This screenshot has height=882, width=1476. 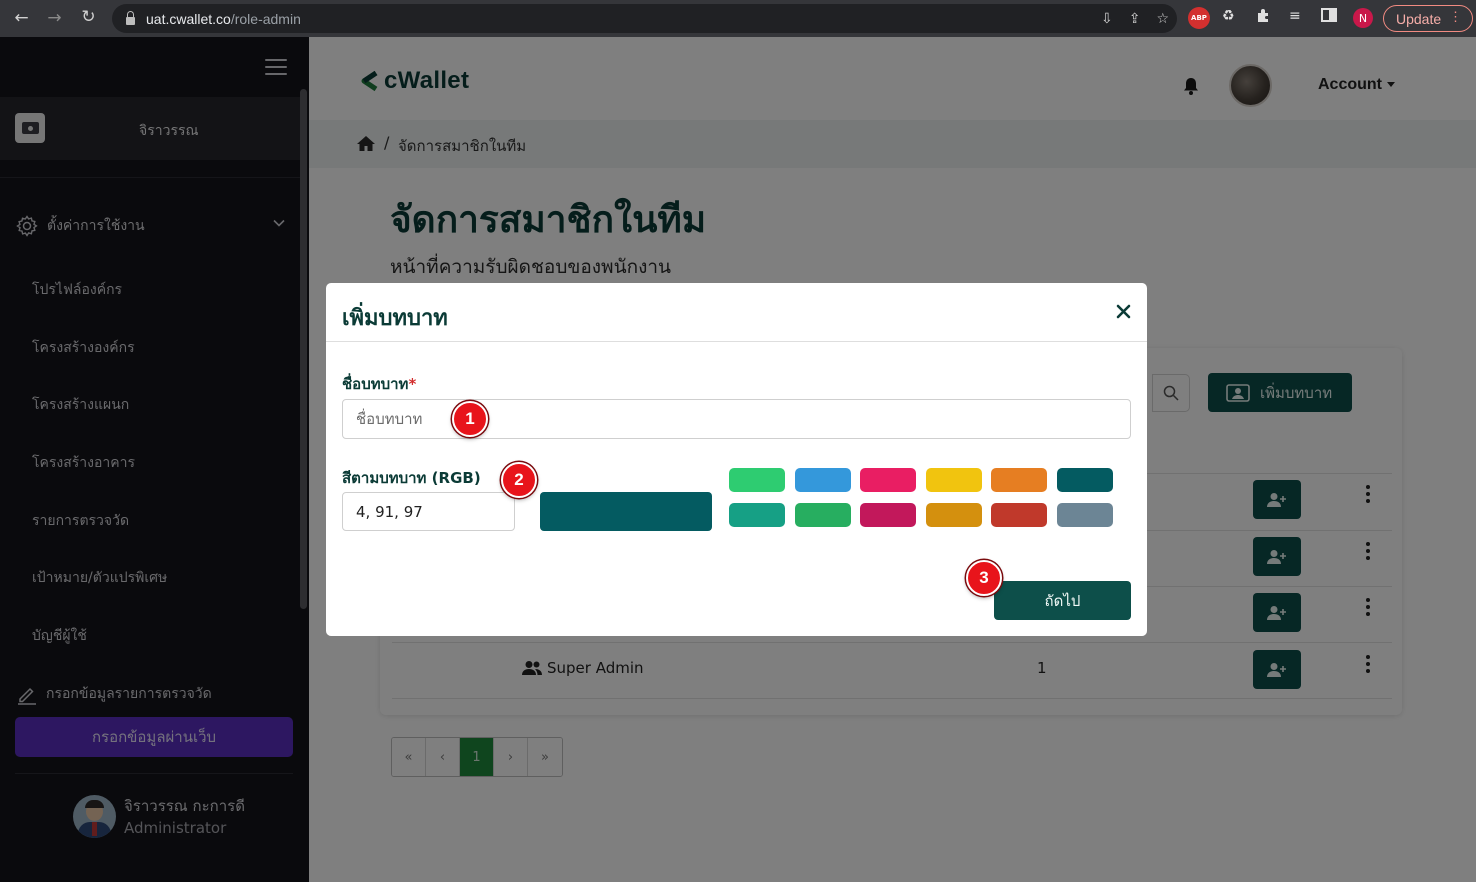 I want to click on divider, so click(x=736, y=341).